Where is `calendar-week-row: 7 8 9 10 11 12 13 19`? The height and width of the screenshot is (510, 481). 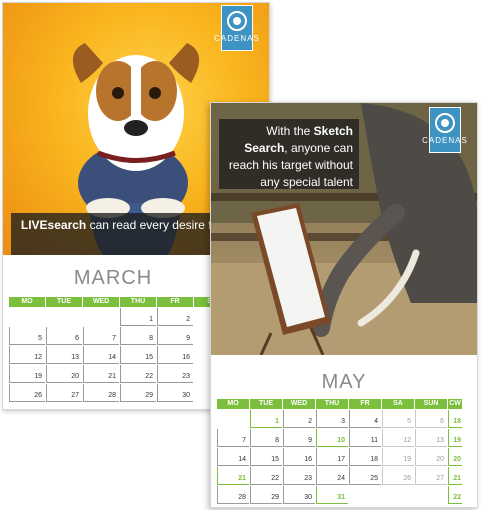
calendar-week-row: 7 8 9 10 11 12 13 19 is located at coordinates (340, 438).